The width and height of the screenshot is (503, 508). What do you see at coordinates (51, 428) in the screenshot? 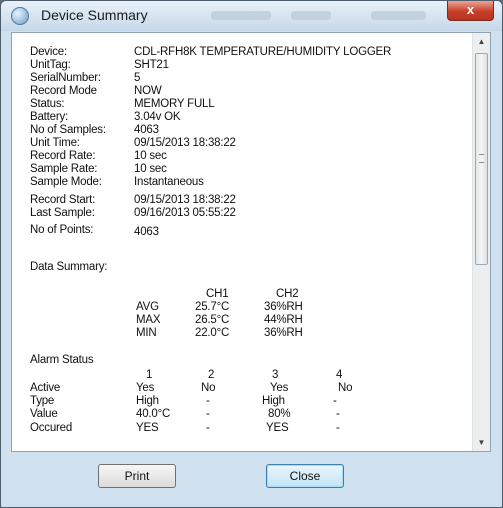
I see `alarm-row-label: Occured` at bounding box center [51, 428].